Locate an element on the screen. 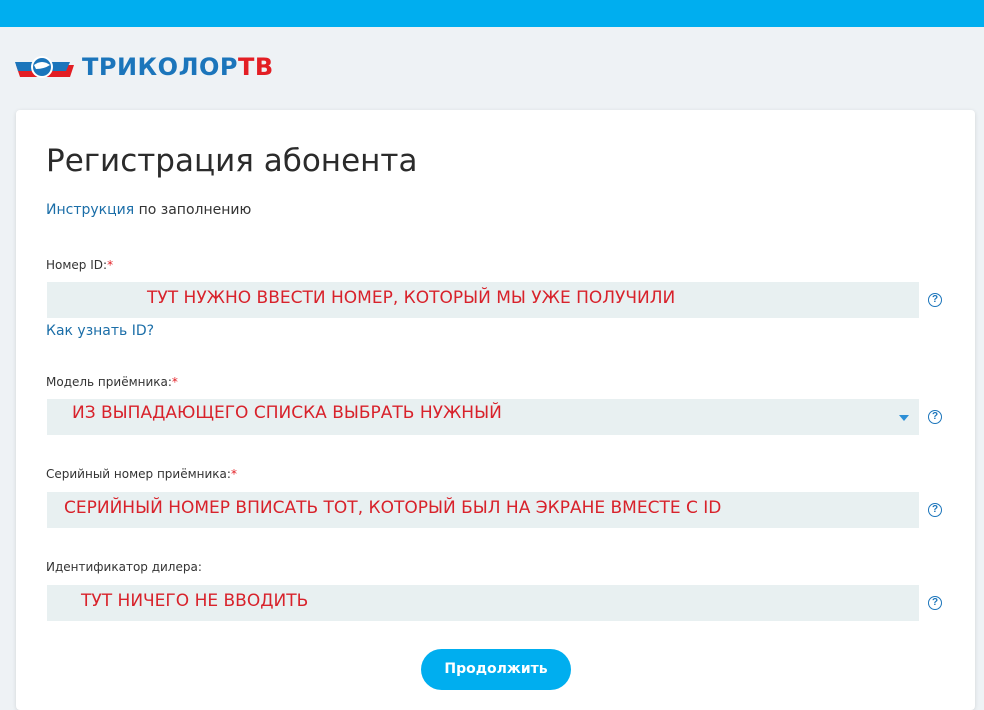 This screenshot has width=984, height=710. logo-text-tv: ТВ is located at coordinates (256, 67).